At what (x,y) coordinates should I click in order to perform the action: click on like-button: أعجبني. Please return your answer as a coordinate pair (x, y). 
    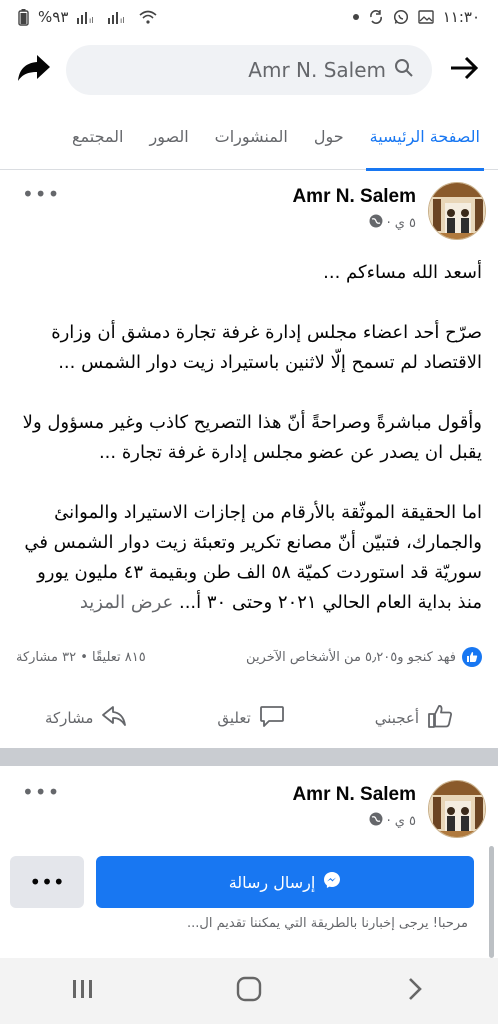
    Looking at the image, I should click on (414, 718).